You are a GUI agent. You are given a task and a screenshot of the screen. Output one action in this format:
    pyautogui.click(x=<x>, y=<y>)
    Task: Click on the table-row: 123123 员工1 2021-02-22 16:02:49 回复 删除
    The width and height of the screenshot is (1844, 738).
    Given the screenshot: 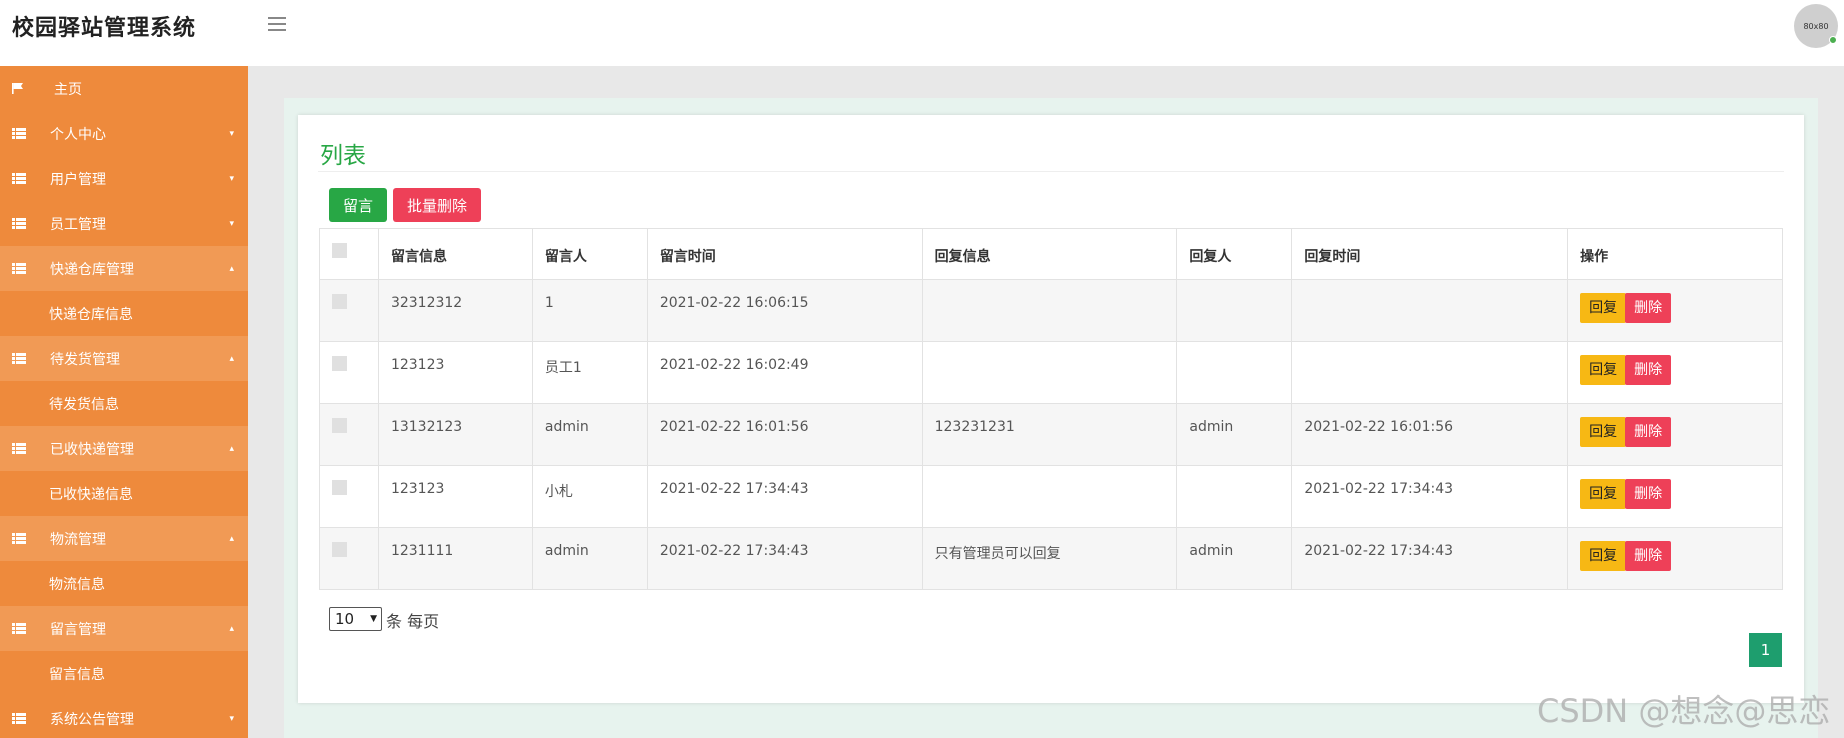 What is the action you would take?
    pyautogui.click(x=1051, y=372)
    